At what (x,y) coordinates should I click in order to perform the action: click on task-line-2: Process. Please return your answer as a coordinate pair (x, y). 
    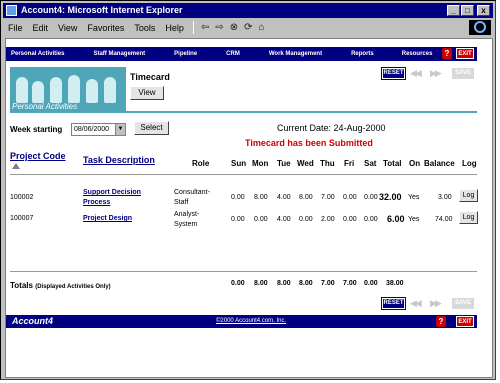
    Looking at the image, I should click on (112, 203).